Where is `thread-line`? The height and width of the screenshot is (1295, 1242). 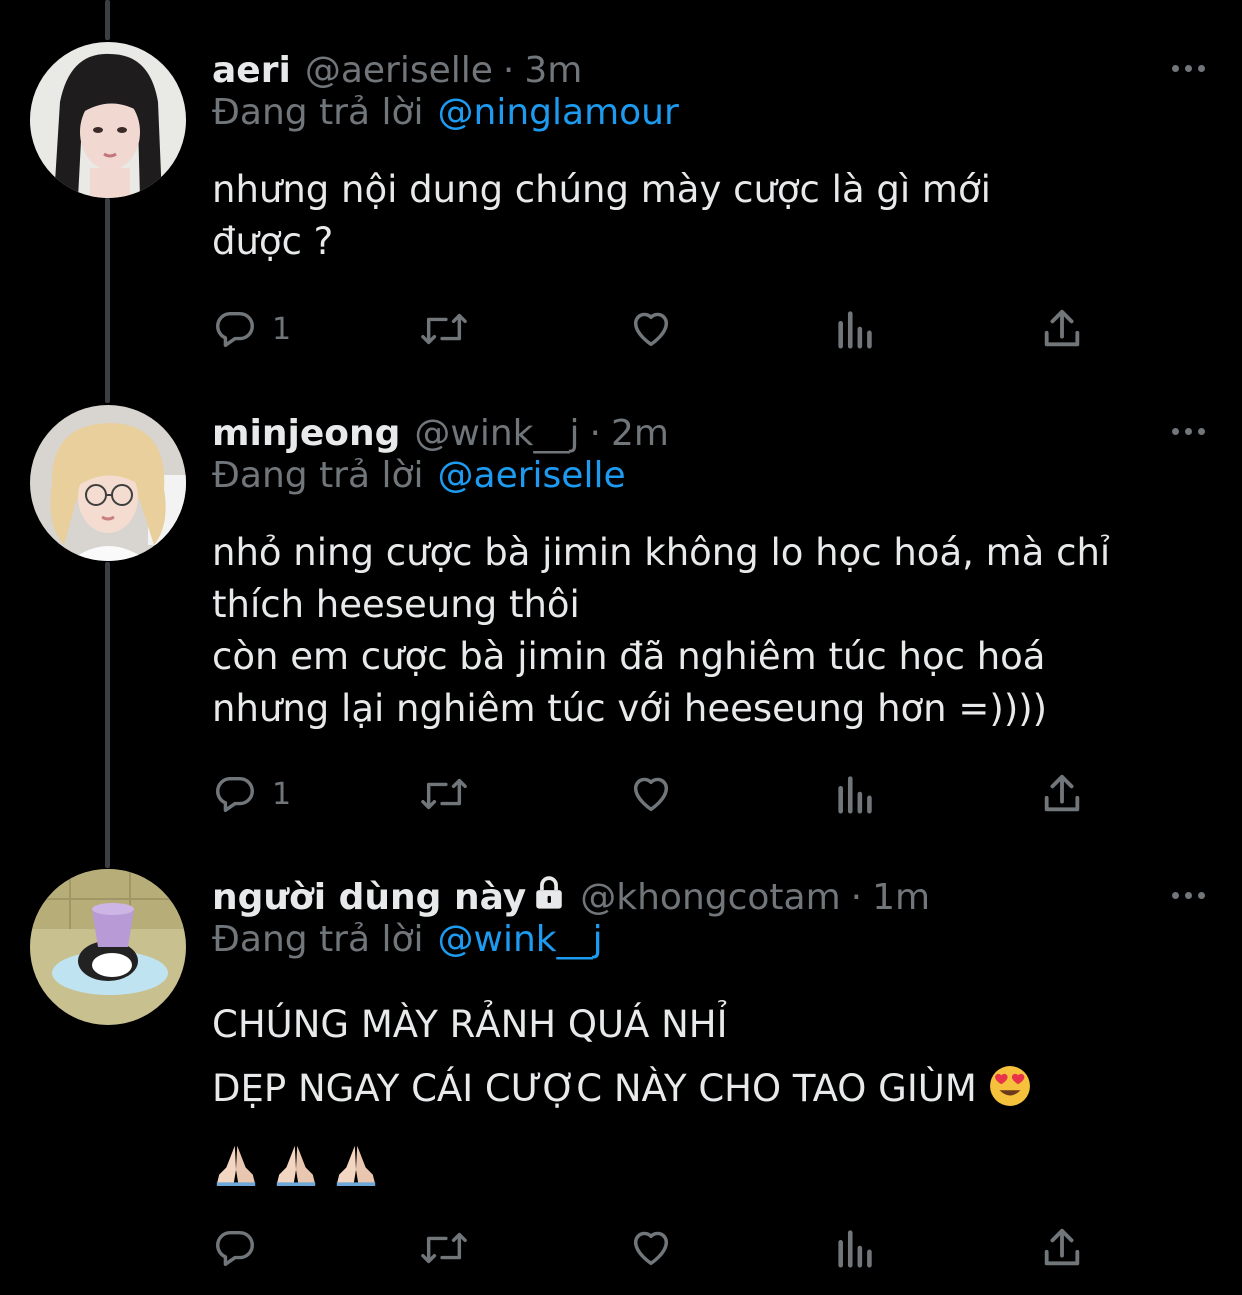
thread-line is located at coordinates (107, 20).